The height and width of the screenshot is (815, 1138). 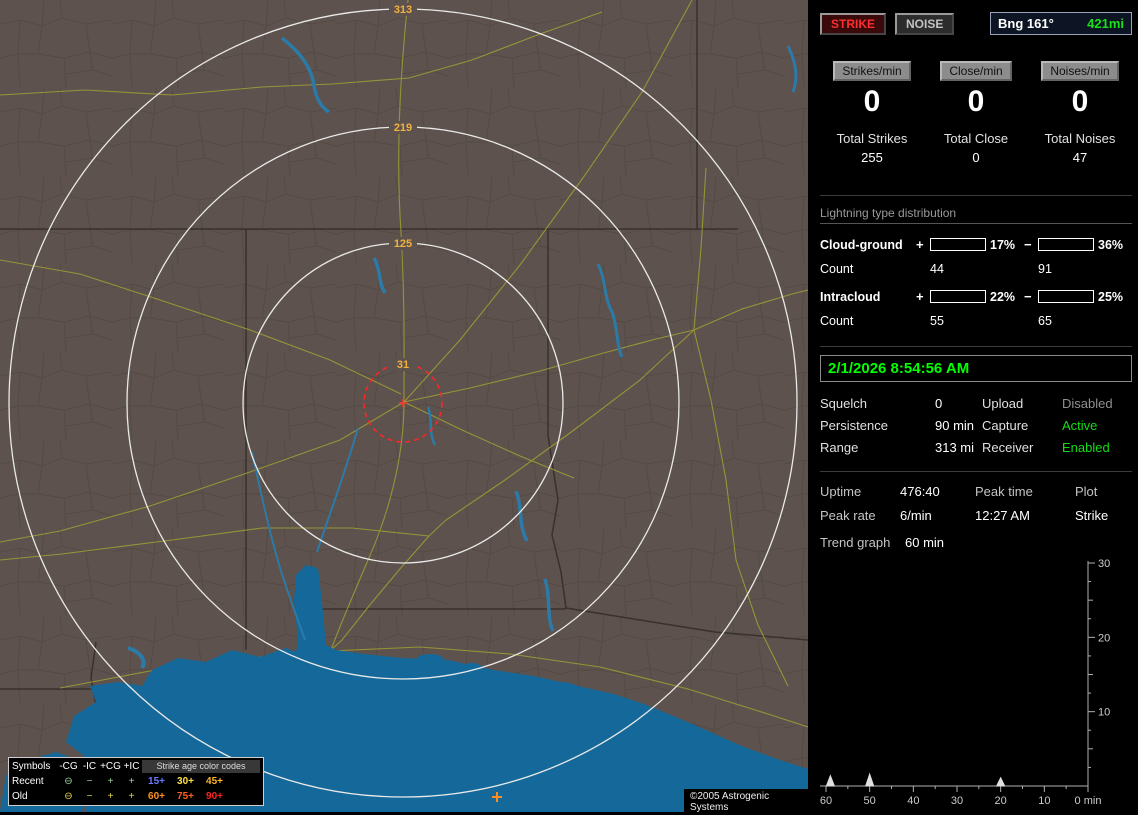 I want to click on capture-status: Active, so click(x=1080, y=425).